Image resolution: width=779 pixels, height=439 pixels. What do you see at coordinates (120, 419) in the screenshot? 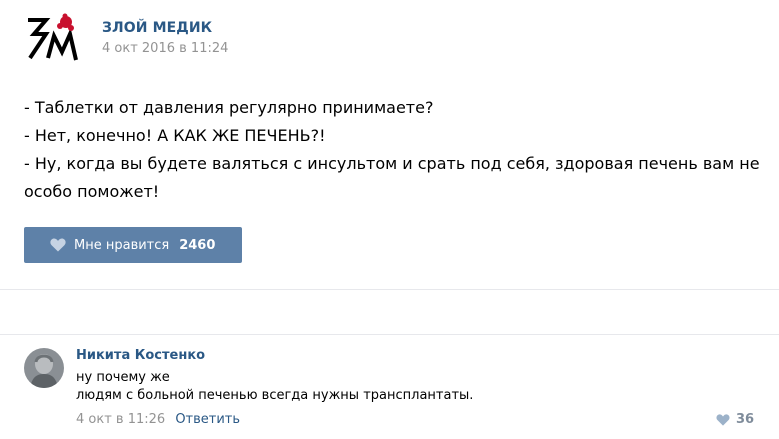
I see `comment-date: 4 окт в 11:26` at bounding box center [120, 419].